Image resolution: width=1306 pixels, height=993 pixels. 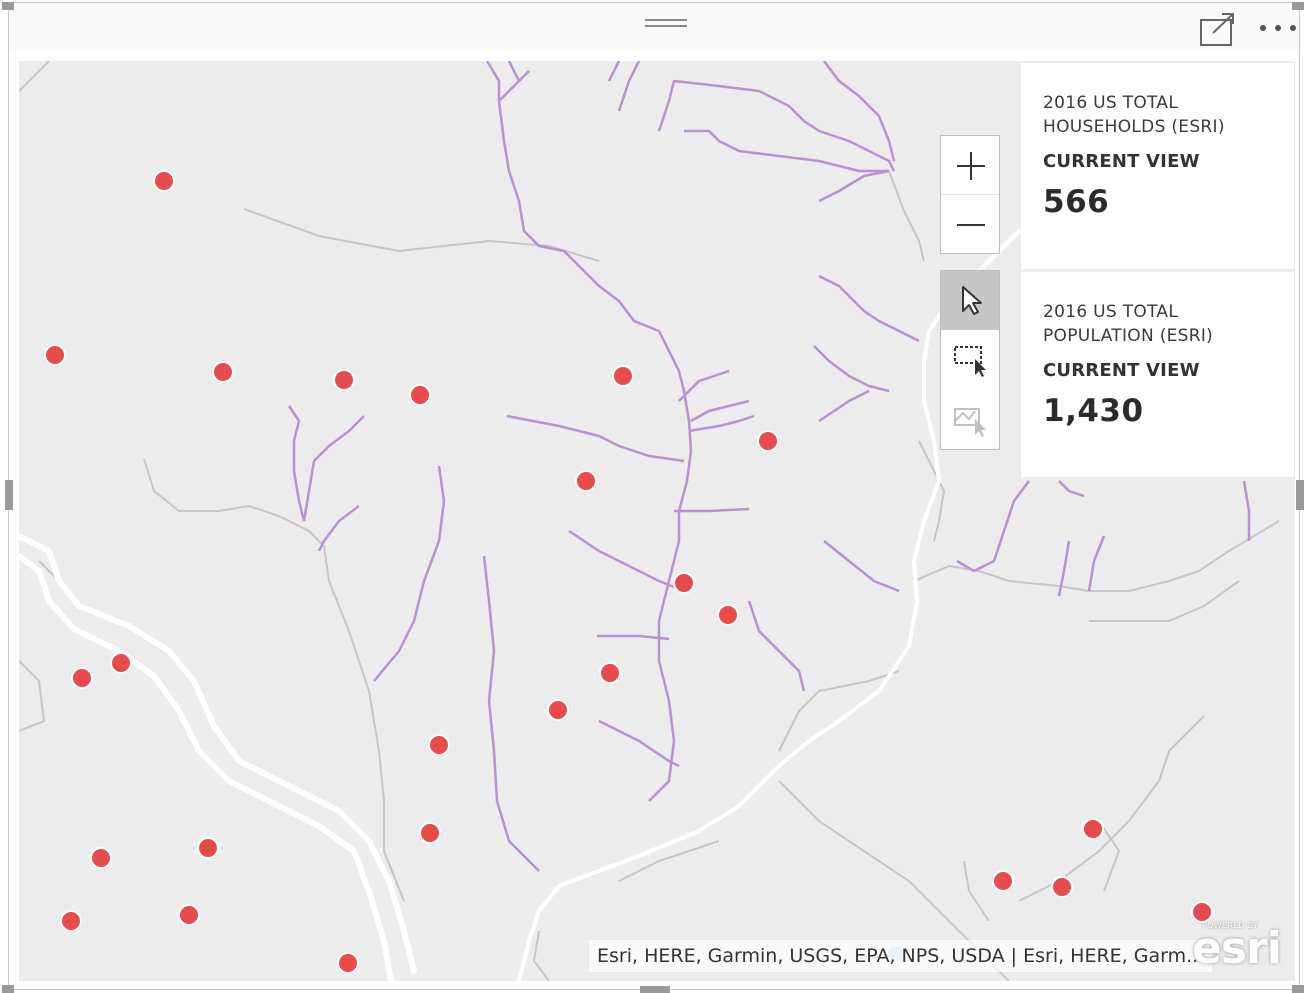 I want to click on card-title: 2016 US TOTAL HOUSEHOLDS (ESRI), so click(x=1134, y=115).